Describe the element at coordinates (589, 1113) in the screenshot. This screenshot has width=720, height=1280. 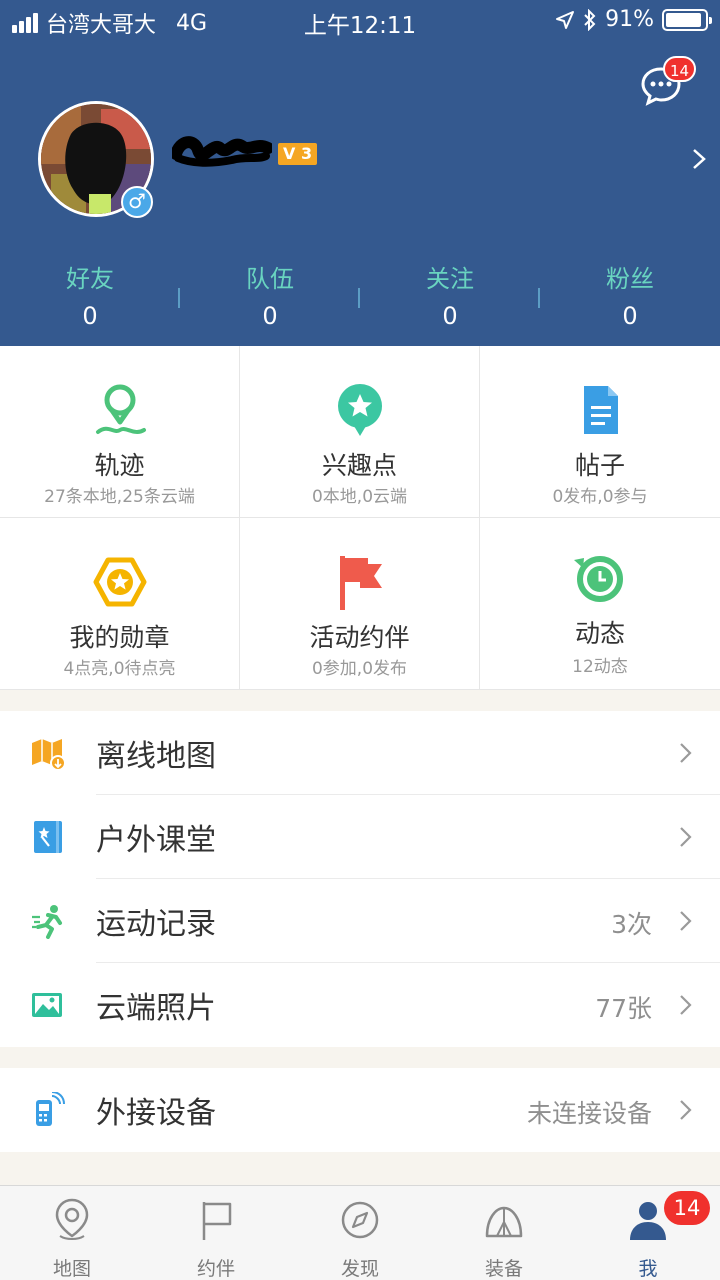
I see `menu-value: 未连接设备` at that location.